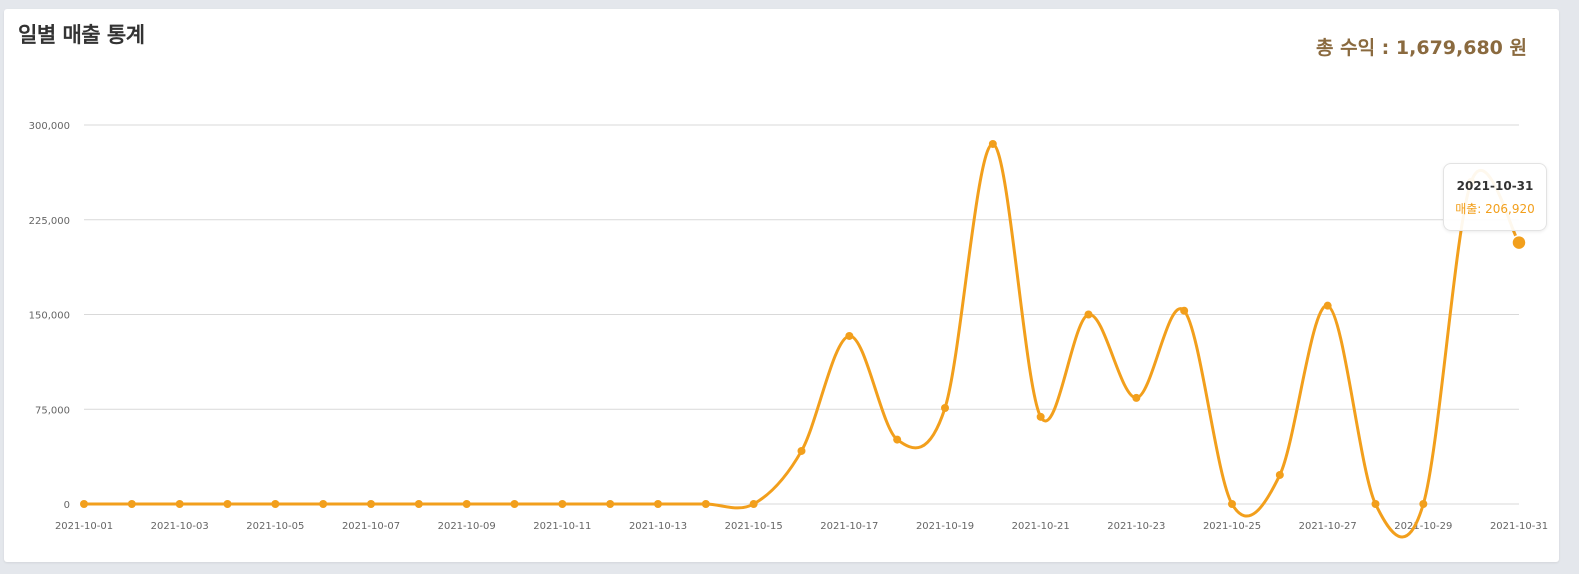 The image size is (1579, 574). Describe the element at coordinates (1232, 526) in the screenshot. I see `x-tick-label: 2021-10-25` at that location.